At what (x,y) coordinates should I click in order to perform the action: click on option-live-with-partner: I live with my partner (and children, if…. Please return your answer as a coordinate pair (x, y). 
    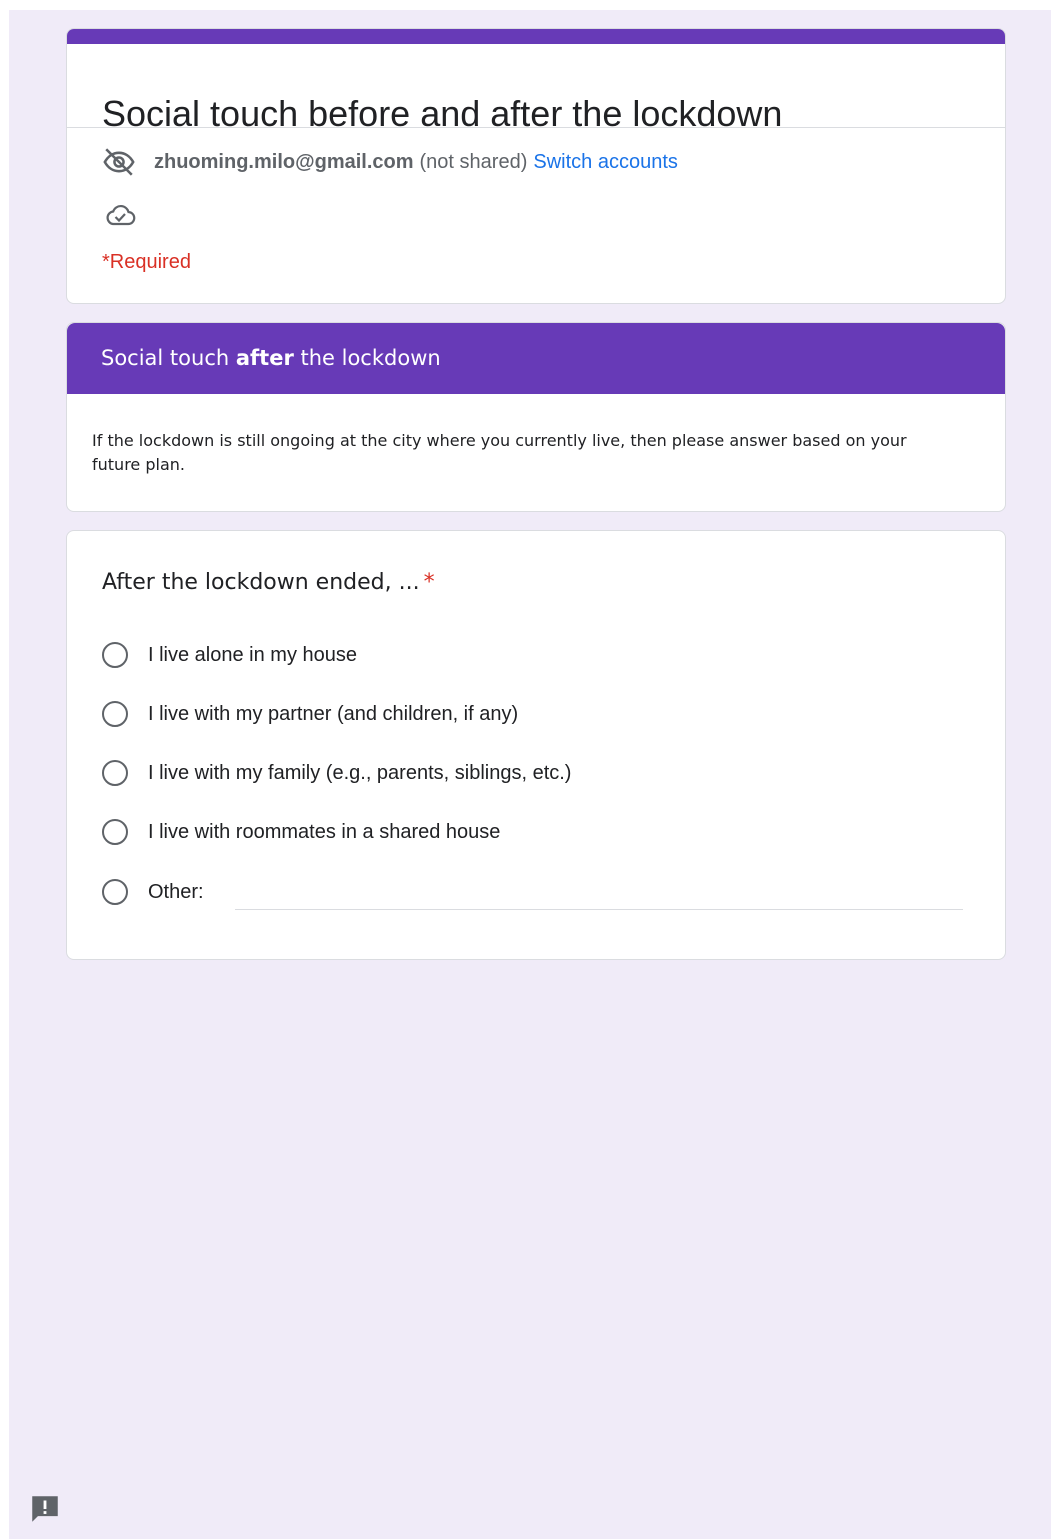
    Looking at the image, I should click on (310, 714).